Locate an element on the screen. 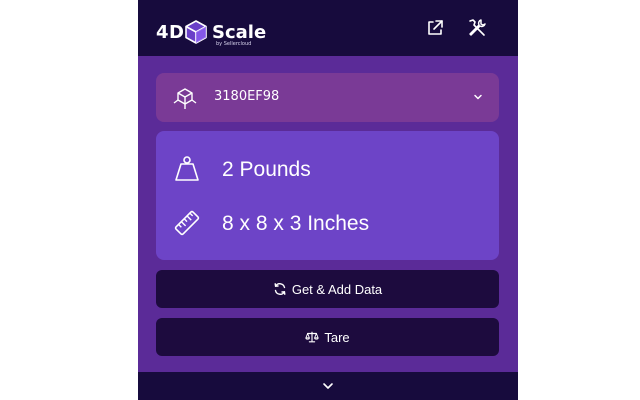 The width and height of the screenshot is (640, 400). header: 4D Scale by Sellercloud is located at coordinates (328, 28).